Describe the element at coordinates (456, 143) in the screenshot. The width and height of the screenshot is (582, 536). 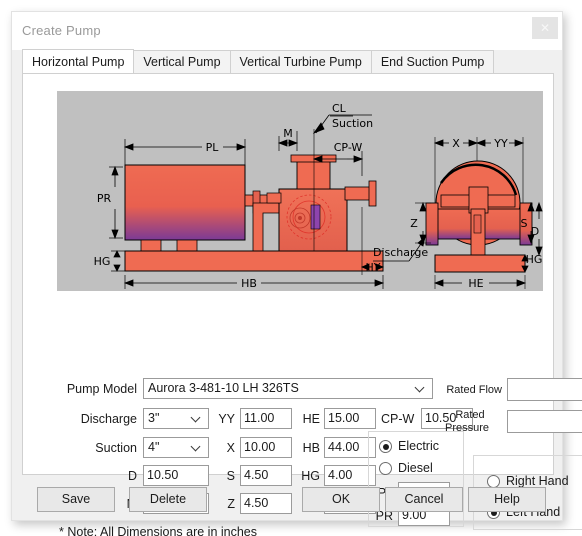
I see `svg-text: X` at that location.